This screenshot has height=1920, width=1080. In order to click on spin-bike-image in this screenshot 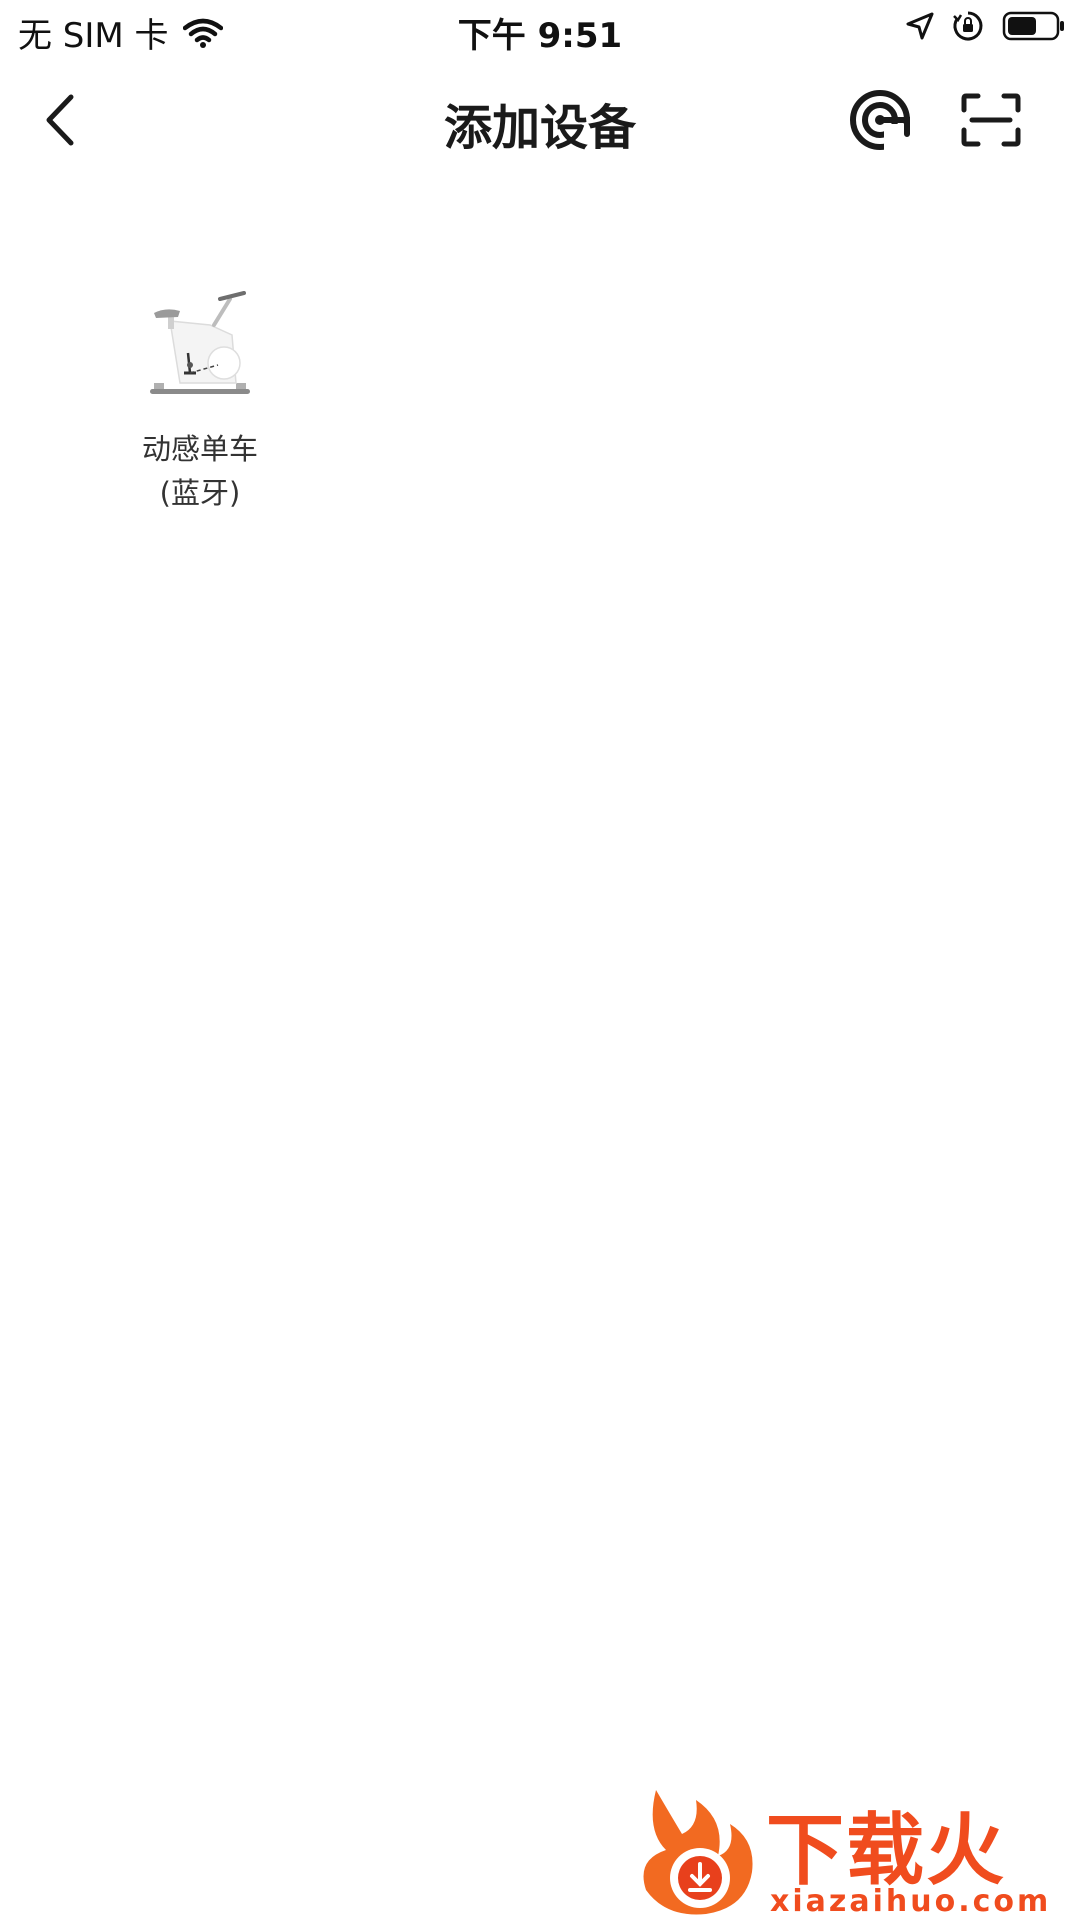, I will do `click(200, 342)`.